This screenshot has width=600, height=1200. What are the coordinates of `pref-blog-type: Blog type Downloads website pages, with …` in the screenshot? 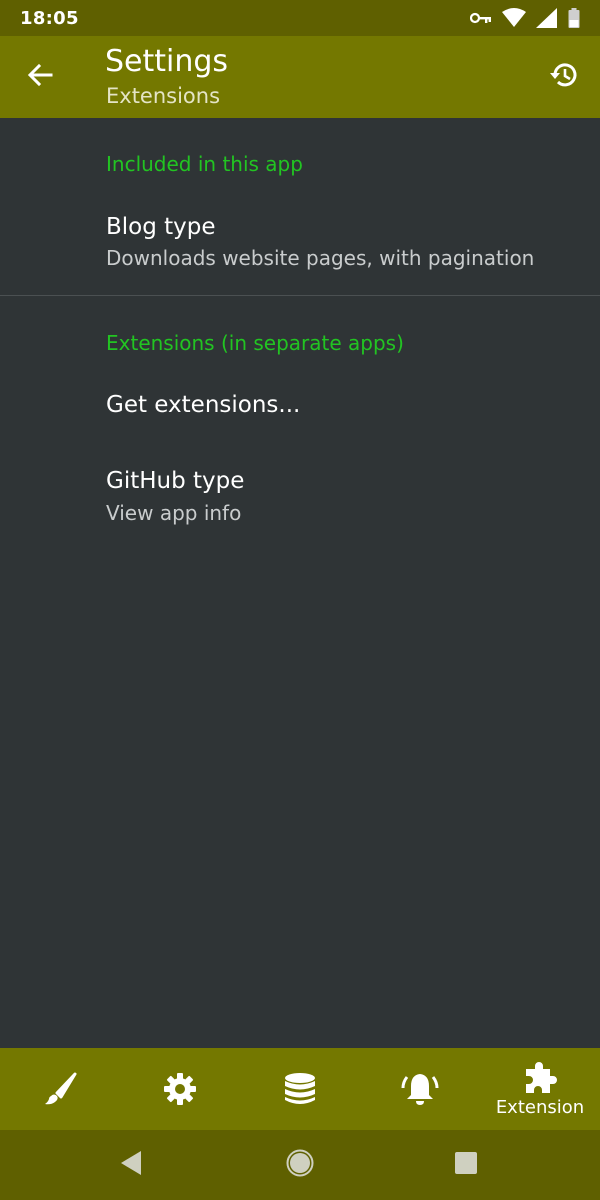 It's located at (300, 246).